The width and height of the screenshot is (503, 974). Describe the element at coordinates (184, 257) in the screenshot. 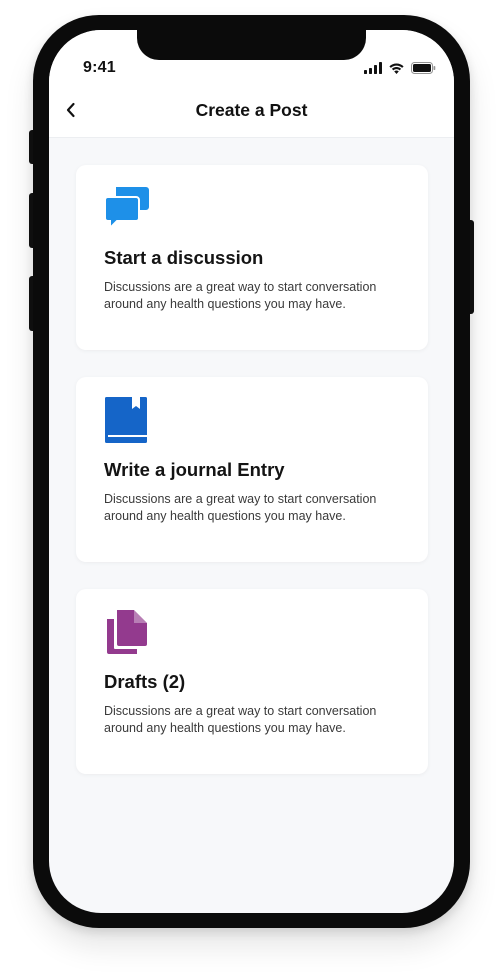

I see `option-title: Start a discussion` at that location.